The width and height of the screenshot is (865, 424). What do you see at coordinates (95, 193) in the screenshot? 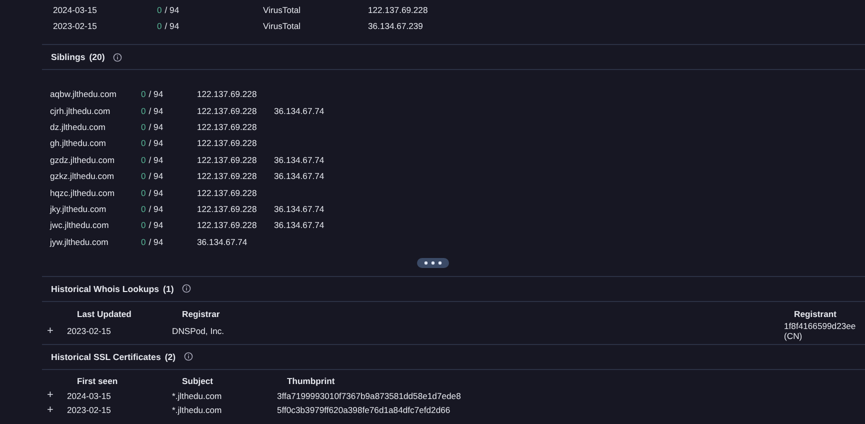
I see `domain-text: hqzc.jlthedu.com` at bounding box center [95, 193].